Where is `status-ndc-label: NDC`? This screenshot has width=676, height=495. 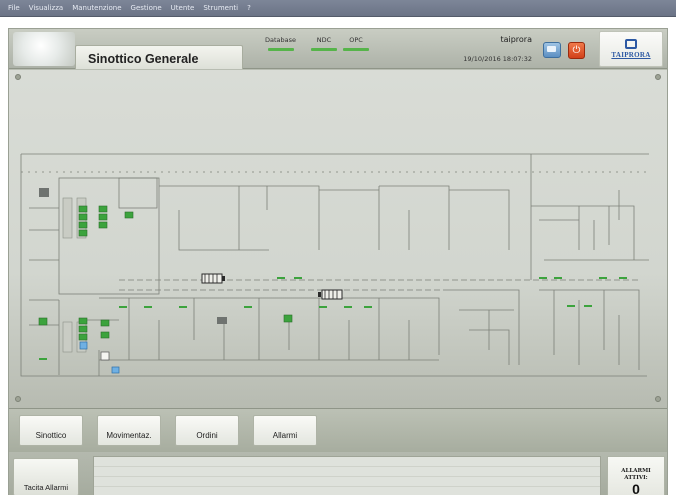 status-ndc-label: NDC is located at coordinates (324, 40).